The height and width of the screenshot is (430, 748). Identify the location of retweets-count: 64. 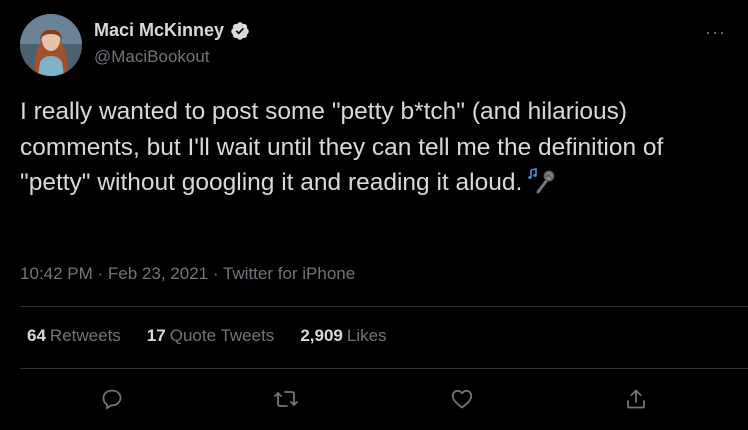
(36, 335).